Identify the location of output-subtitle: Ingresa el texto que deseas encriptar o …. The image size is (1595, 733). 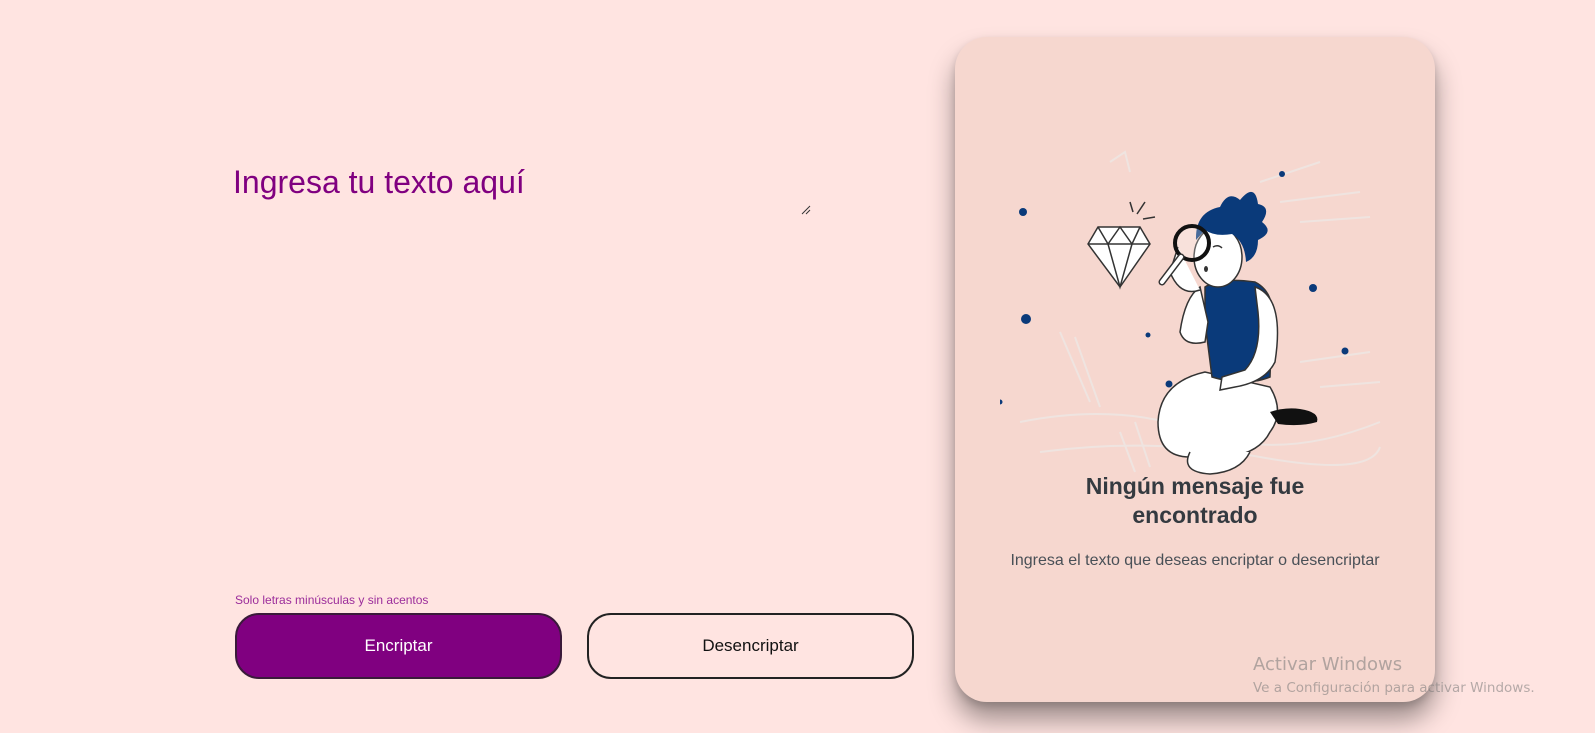
(1195, 560).